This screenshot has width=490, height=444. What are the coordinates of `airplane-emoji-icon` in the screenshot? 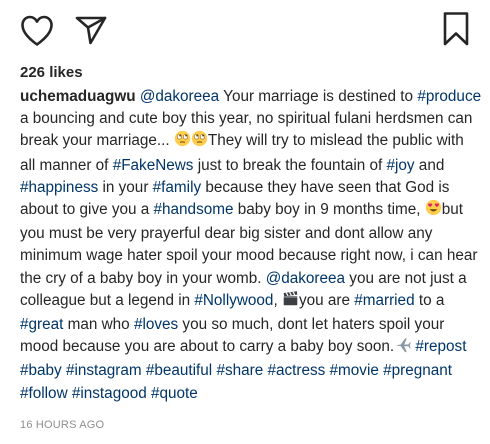 It's located at (402, 348).